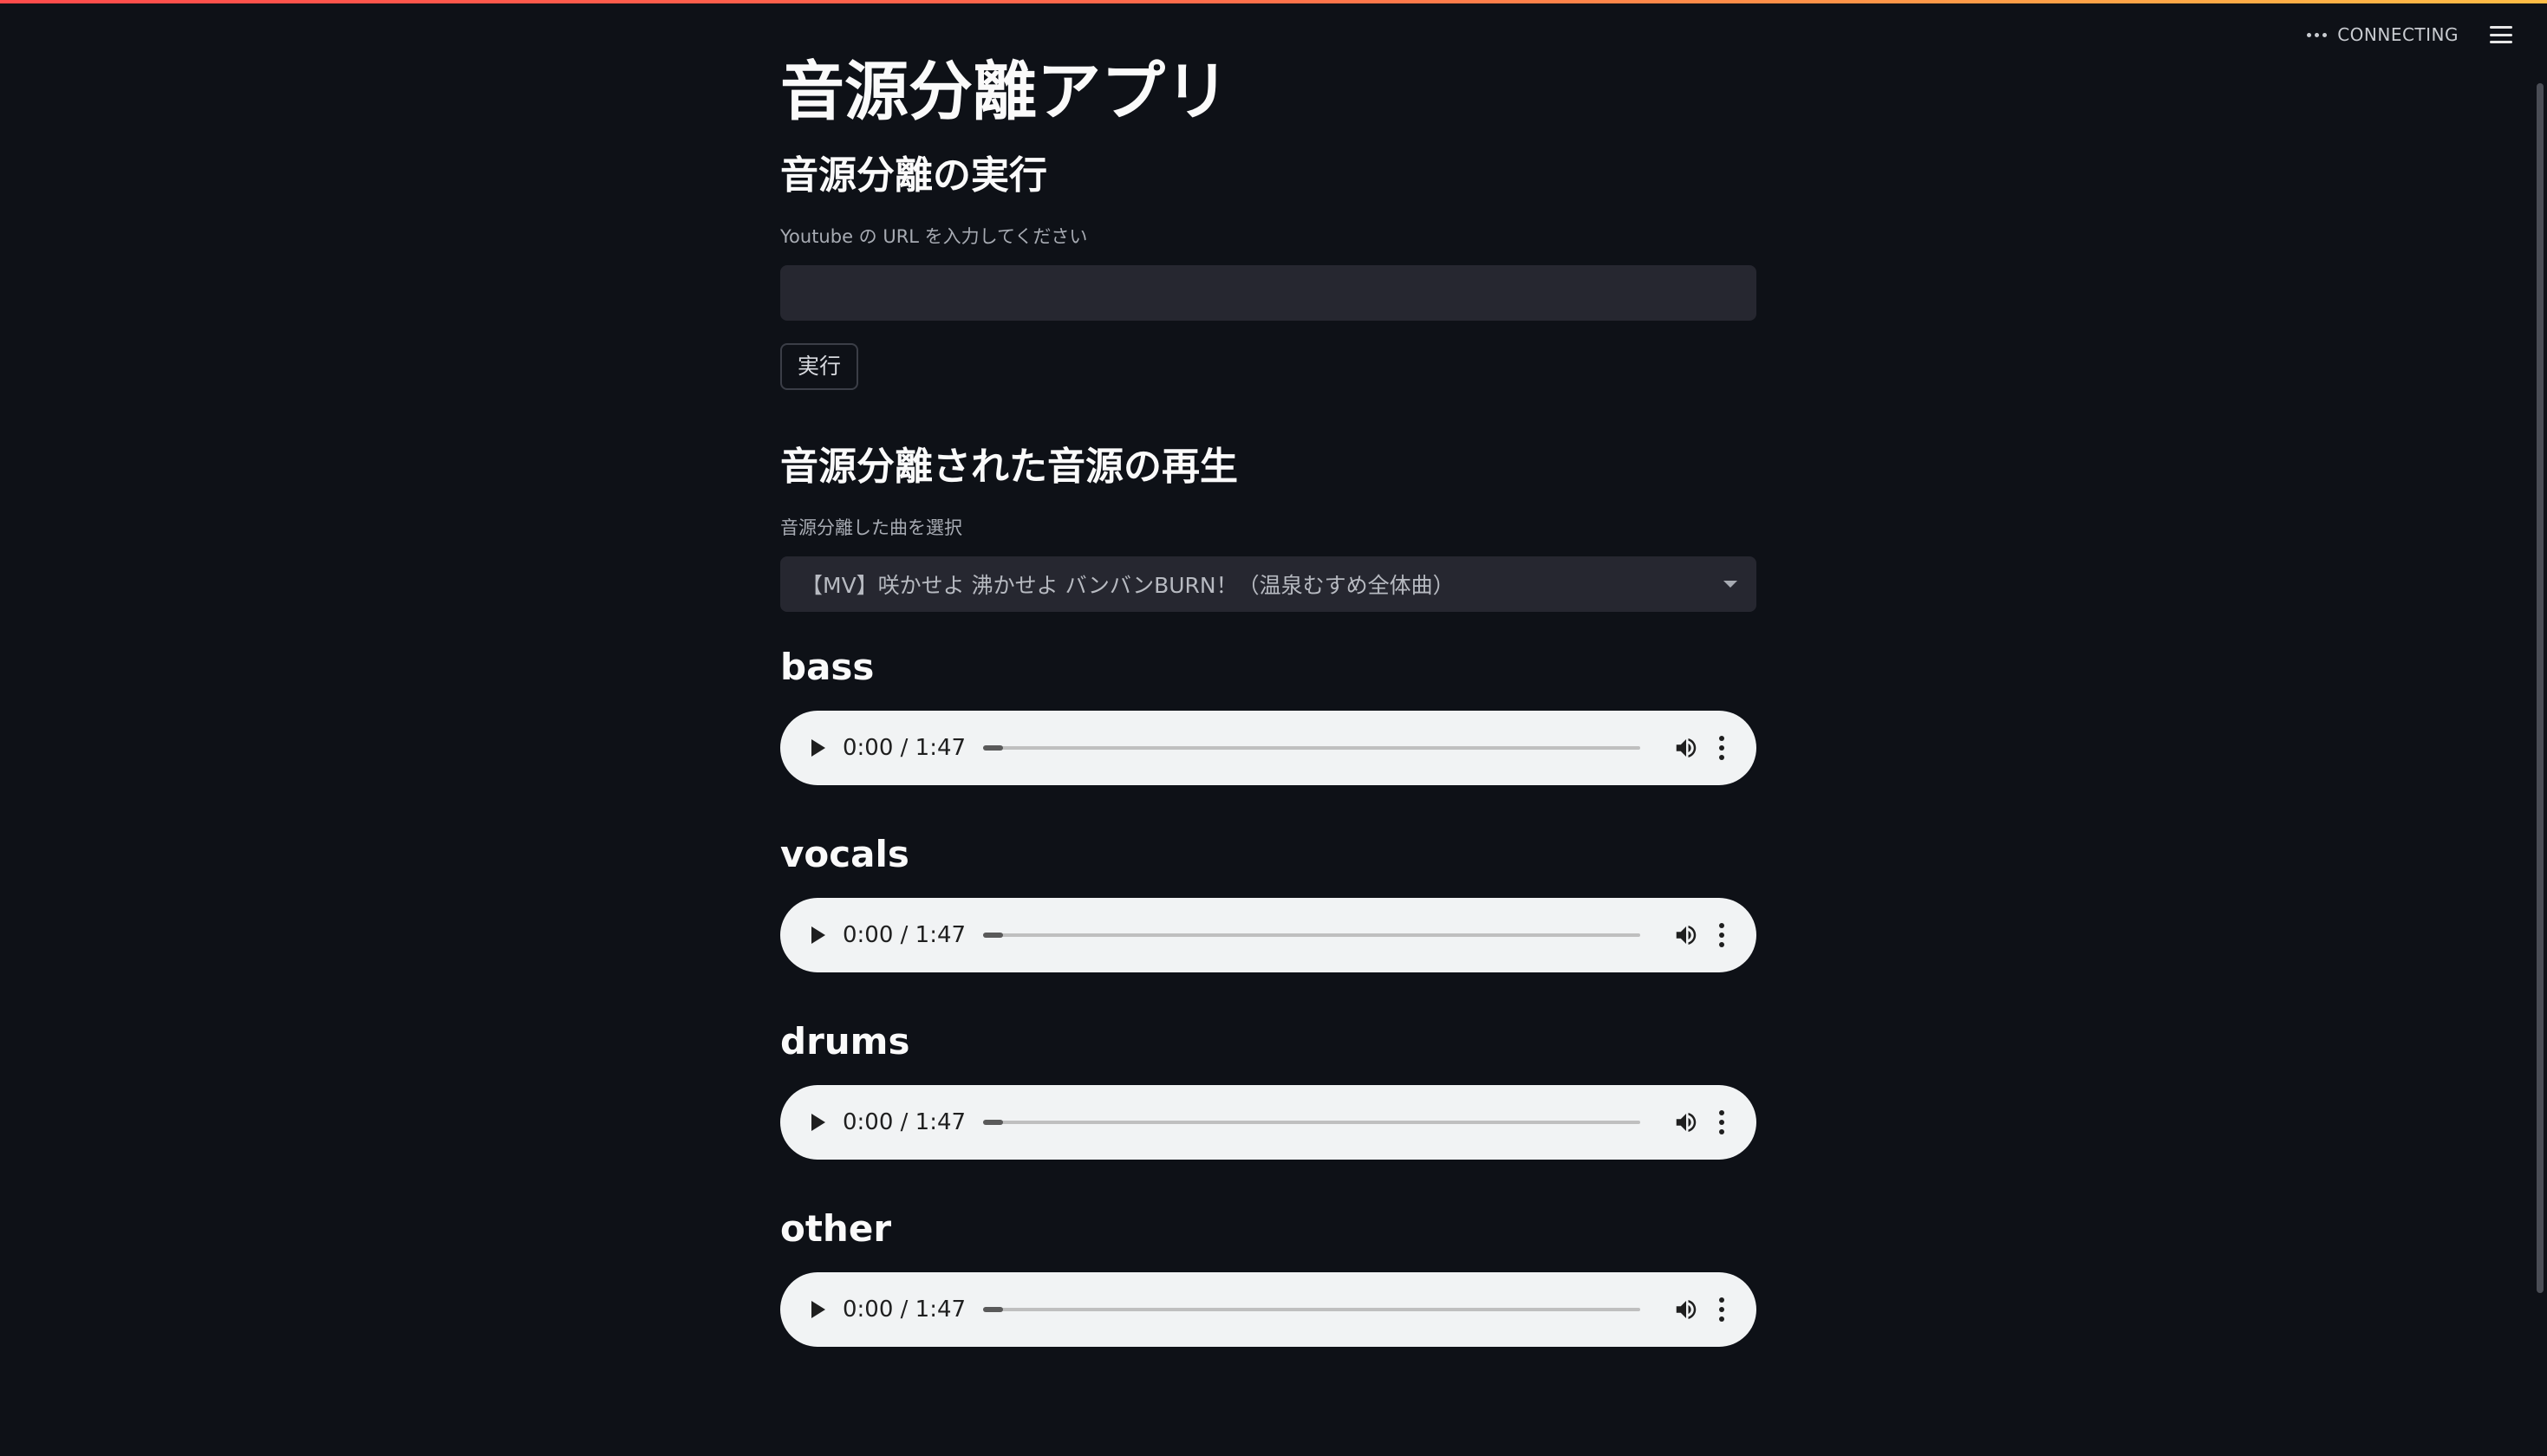 The height and width of the screenshot is (1456, 2547). Describe the element at coordinates (836, 1228) in the screenshot. I see `stem-title: other` at that location.